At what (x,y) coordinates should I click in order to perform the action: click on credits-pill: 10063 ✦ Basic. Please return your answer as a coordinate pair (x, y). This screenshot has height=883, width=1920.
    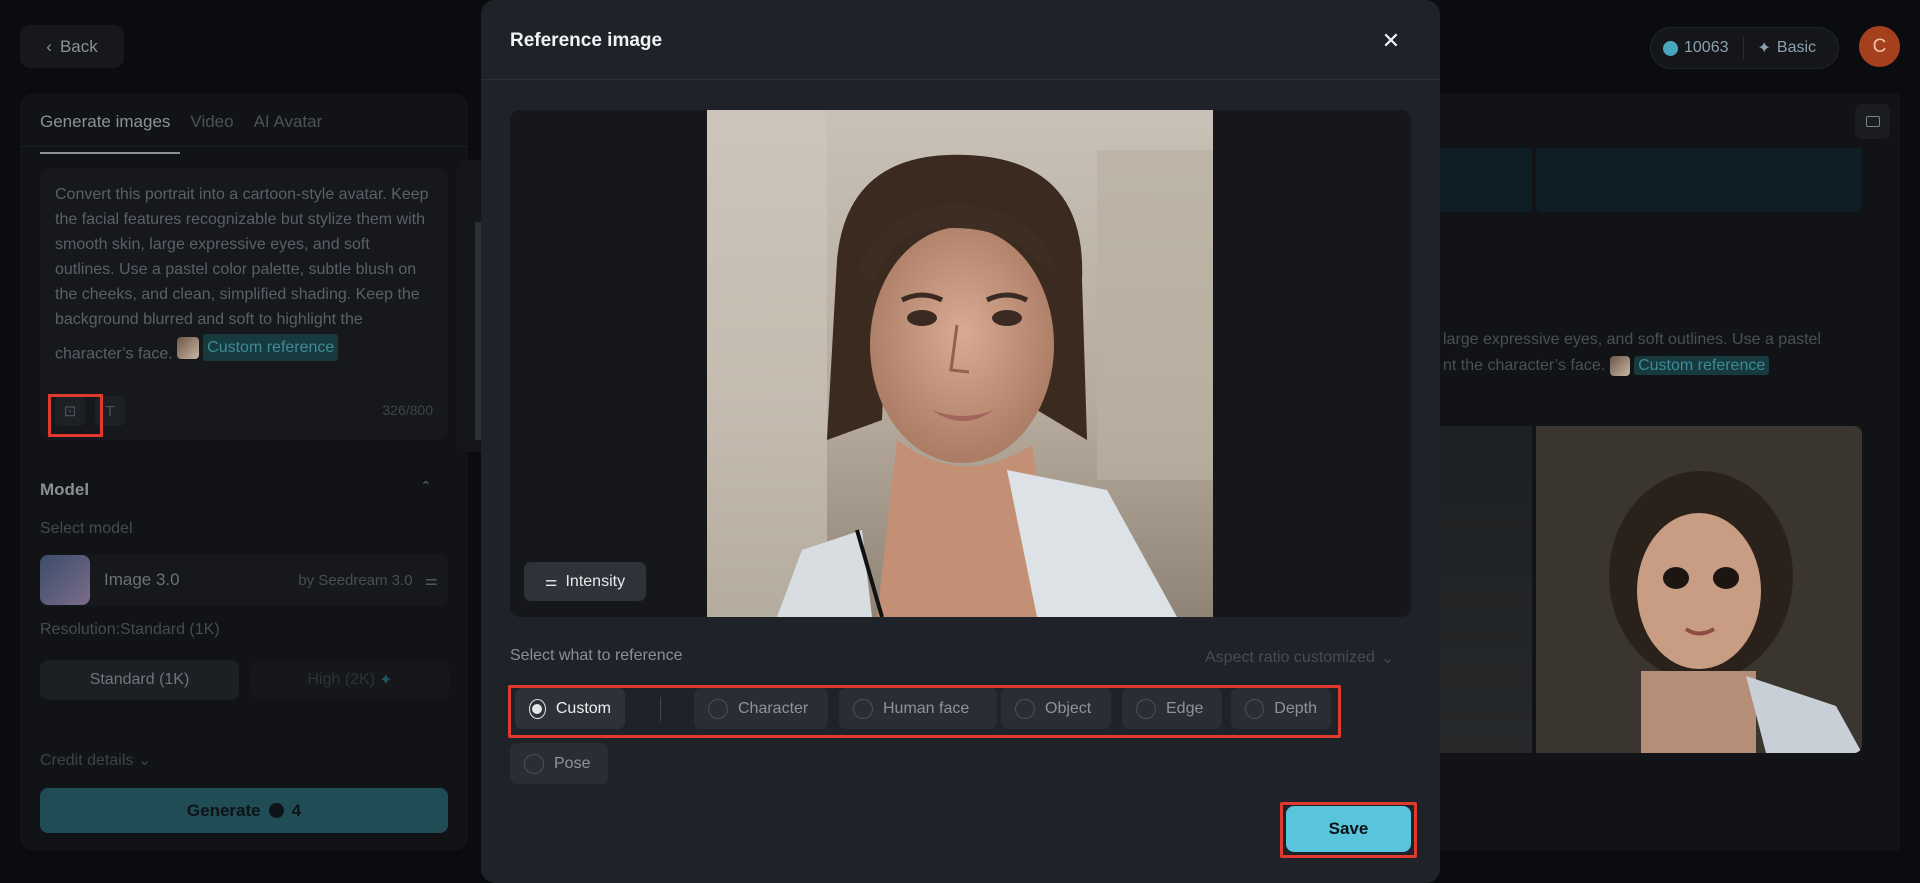
    Looking at the image, I should click on (1744, 48).